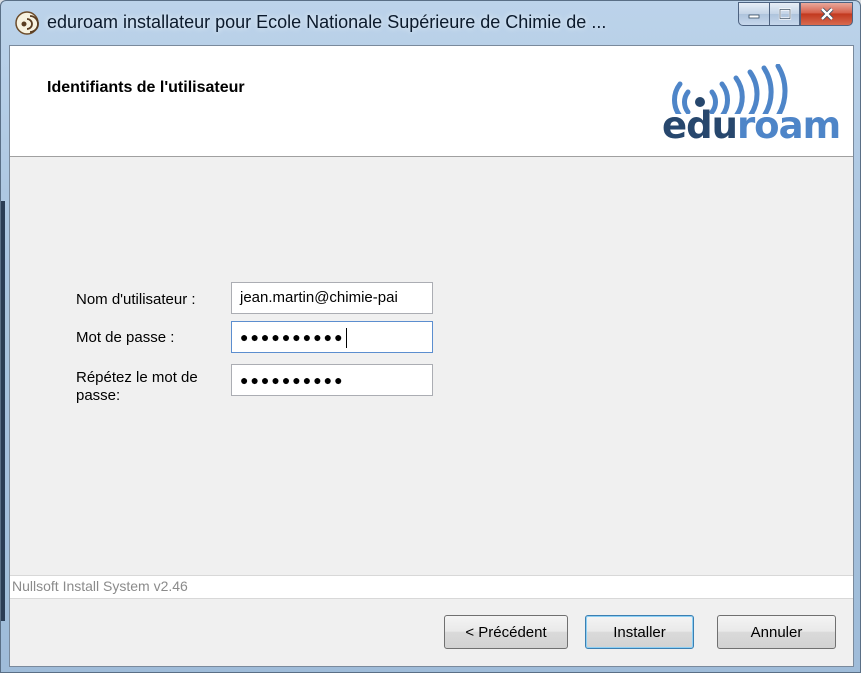 This screenshot has height=673, width=861. I want to click on text-caret, so click(346, 338).